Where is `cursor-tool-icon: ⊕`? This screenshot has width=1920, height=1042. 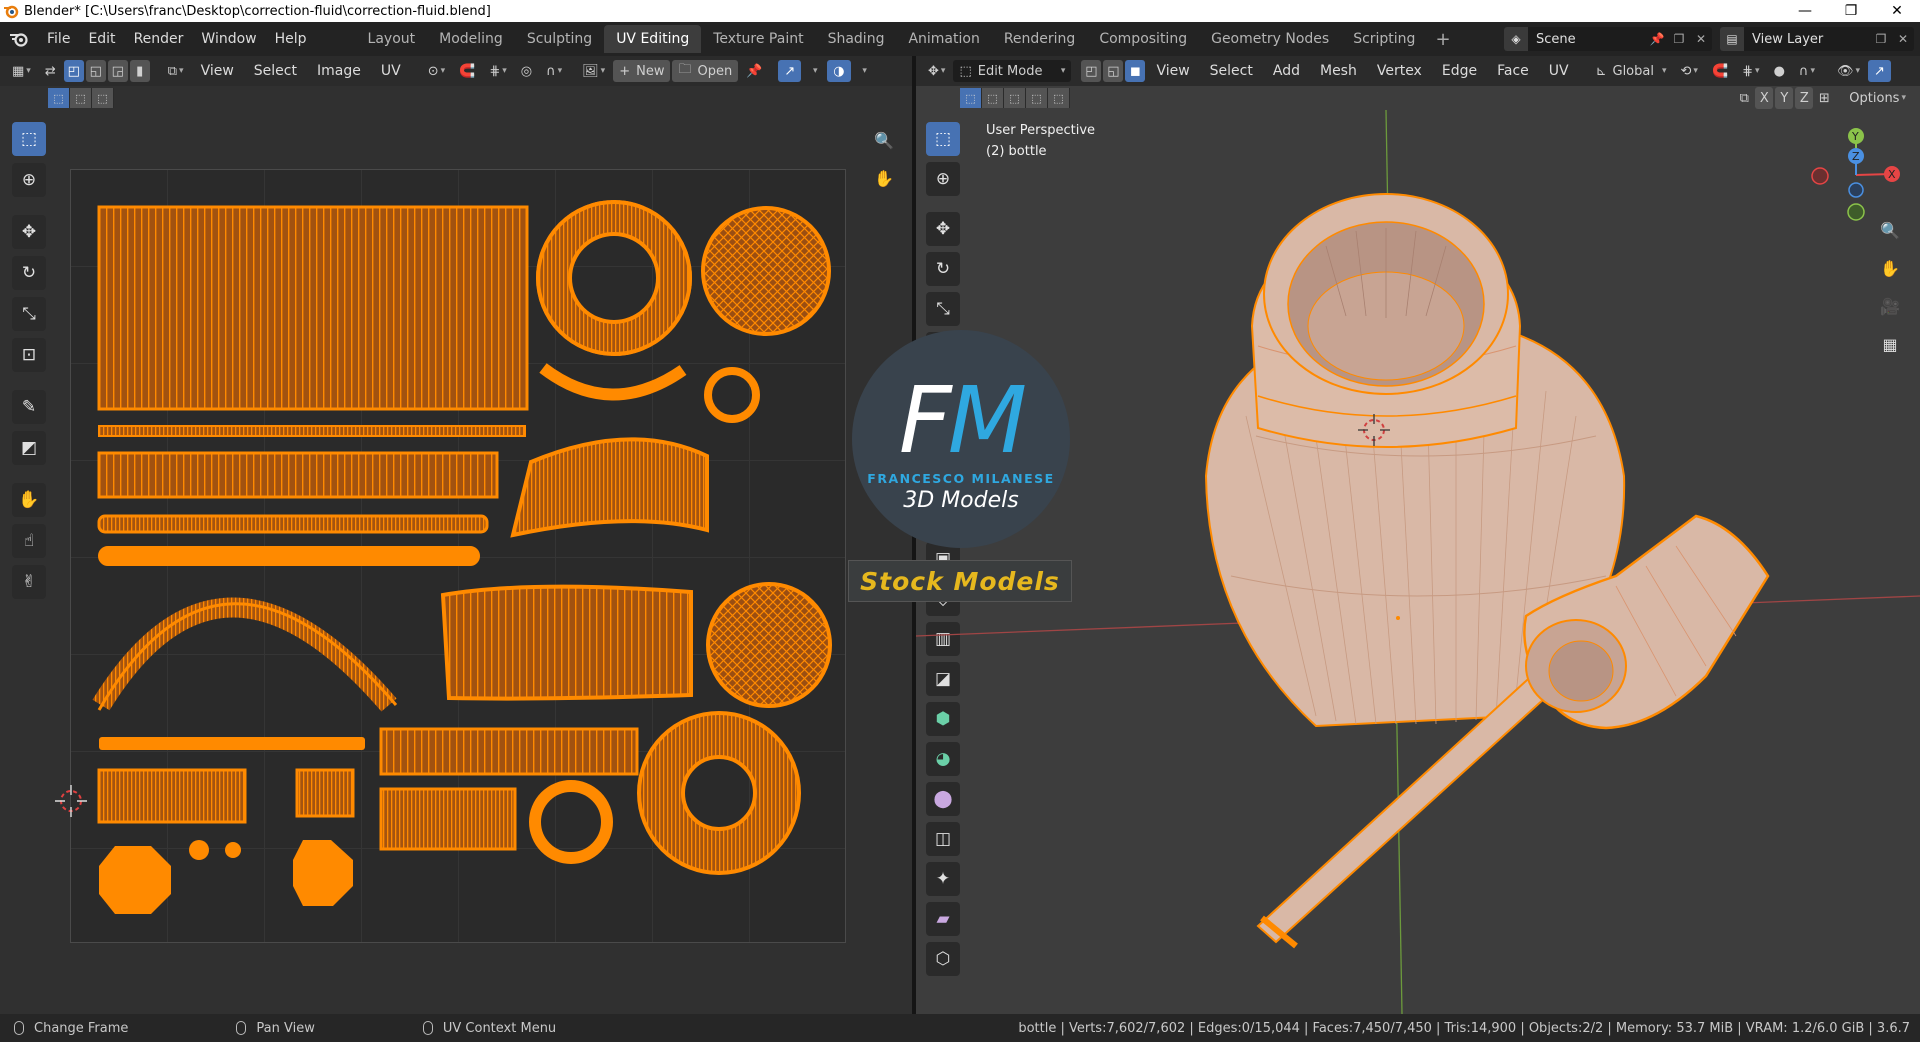
cursor-tool-icon: ⊕ is located at coordinates (29, 180).